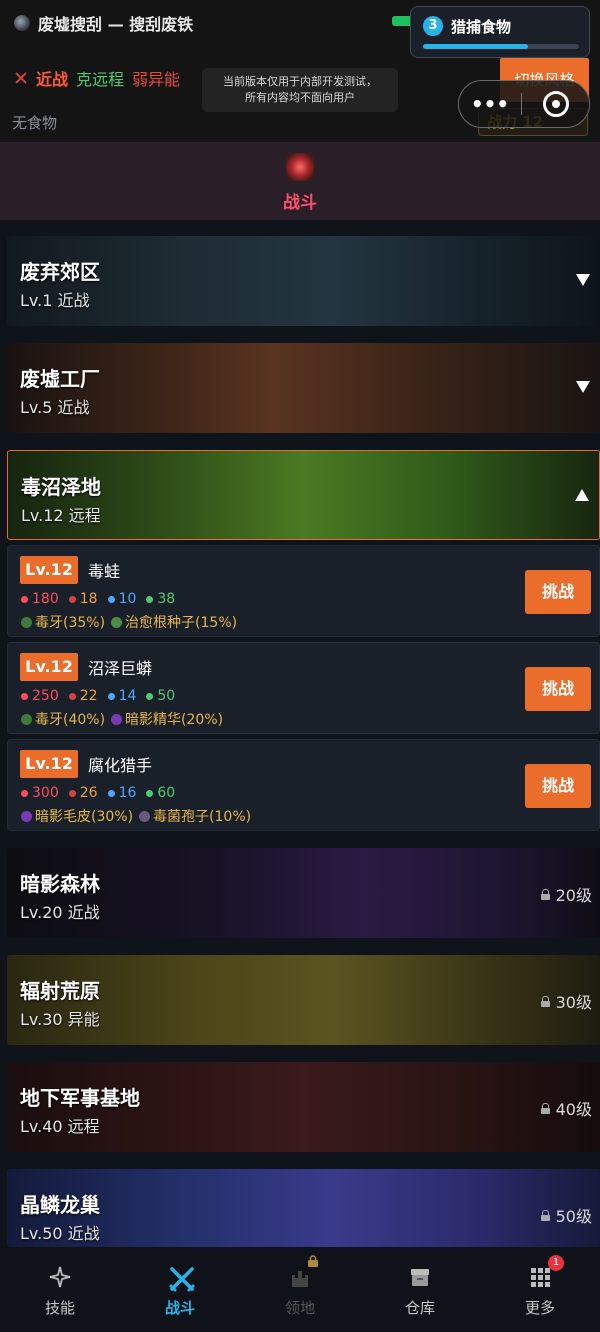 This screenshot has width=600, height=1332. I want to click on class-ranged: 克远程, so click(100, 79).